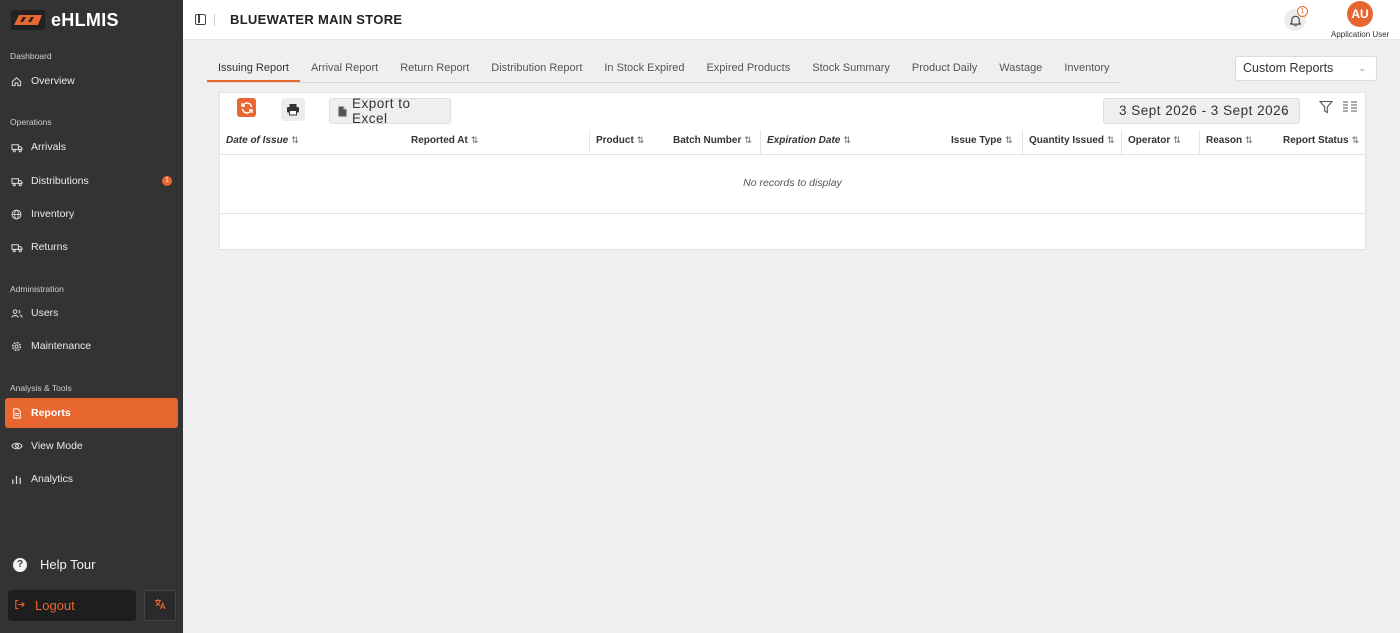  Describe the element at coordinates (1360, 14) in the screenshot. I see `avatar: AU` at that location.